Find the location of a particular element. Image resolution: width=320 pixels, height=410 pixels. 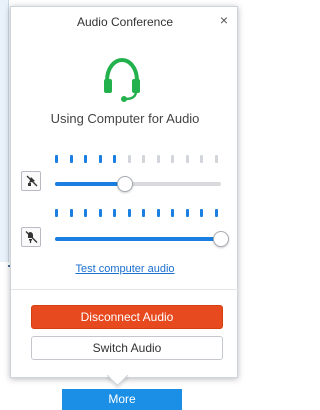

speaker-mute-button is located at coordinates (31, 237).